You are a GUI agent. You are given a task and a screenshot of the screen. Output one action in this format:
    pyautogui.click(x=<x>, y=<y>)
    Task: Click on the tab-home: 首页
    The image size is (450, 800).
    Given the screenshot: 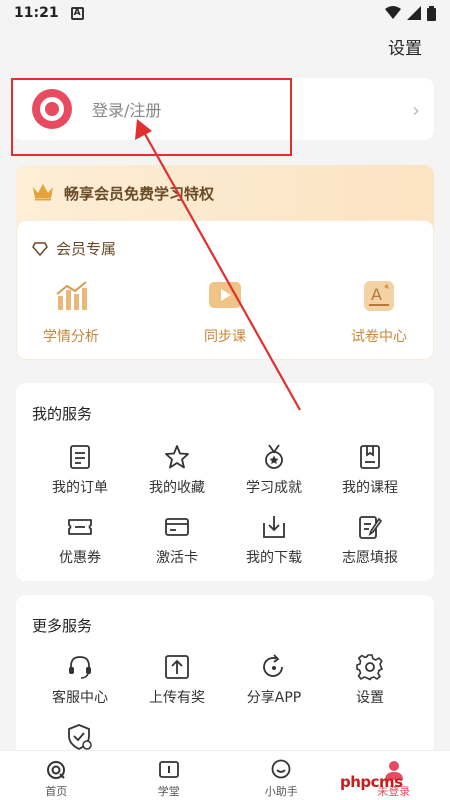 What is the action you would take?
    pyautogui.click(x=56, y=775)
    